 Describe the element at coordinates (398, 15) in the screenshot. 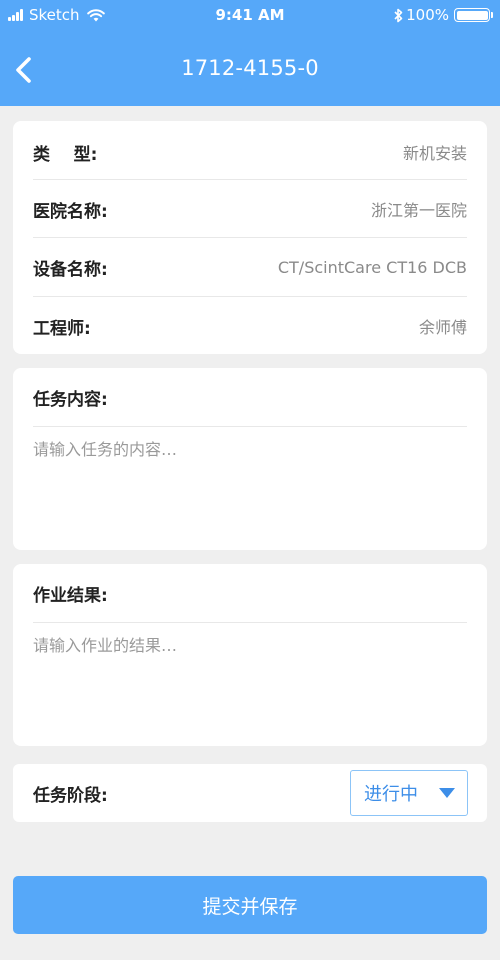

I see `bluetooth-icon` at that location.